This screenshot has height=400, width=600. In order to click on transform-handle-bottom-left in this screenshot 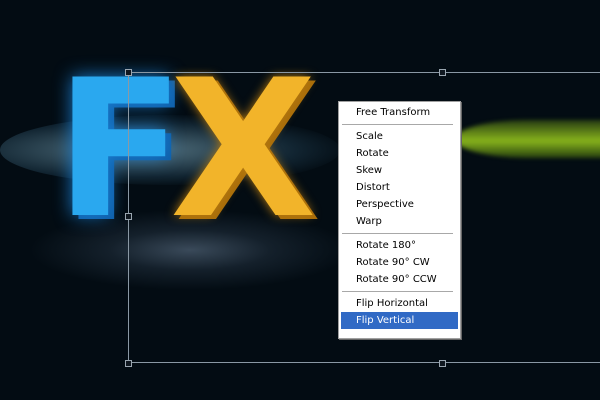, I will do `click(128, 363)`.